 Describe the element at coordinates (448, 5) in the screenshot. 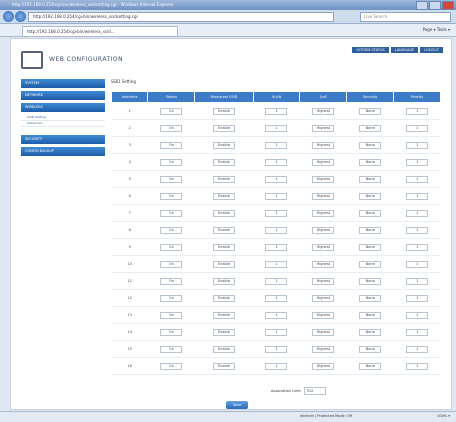

I see `close-button` at that location.